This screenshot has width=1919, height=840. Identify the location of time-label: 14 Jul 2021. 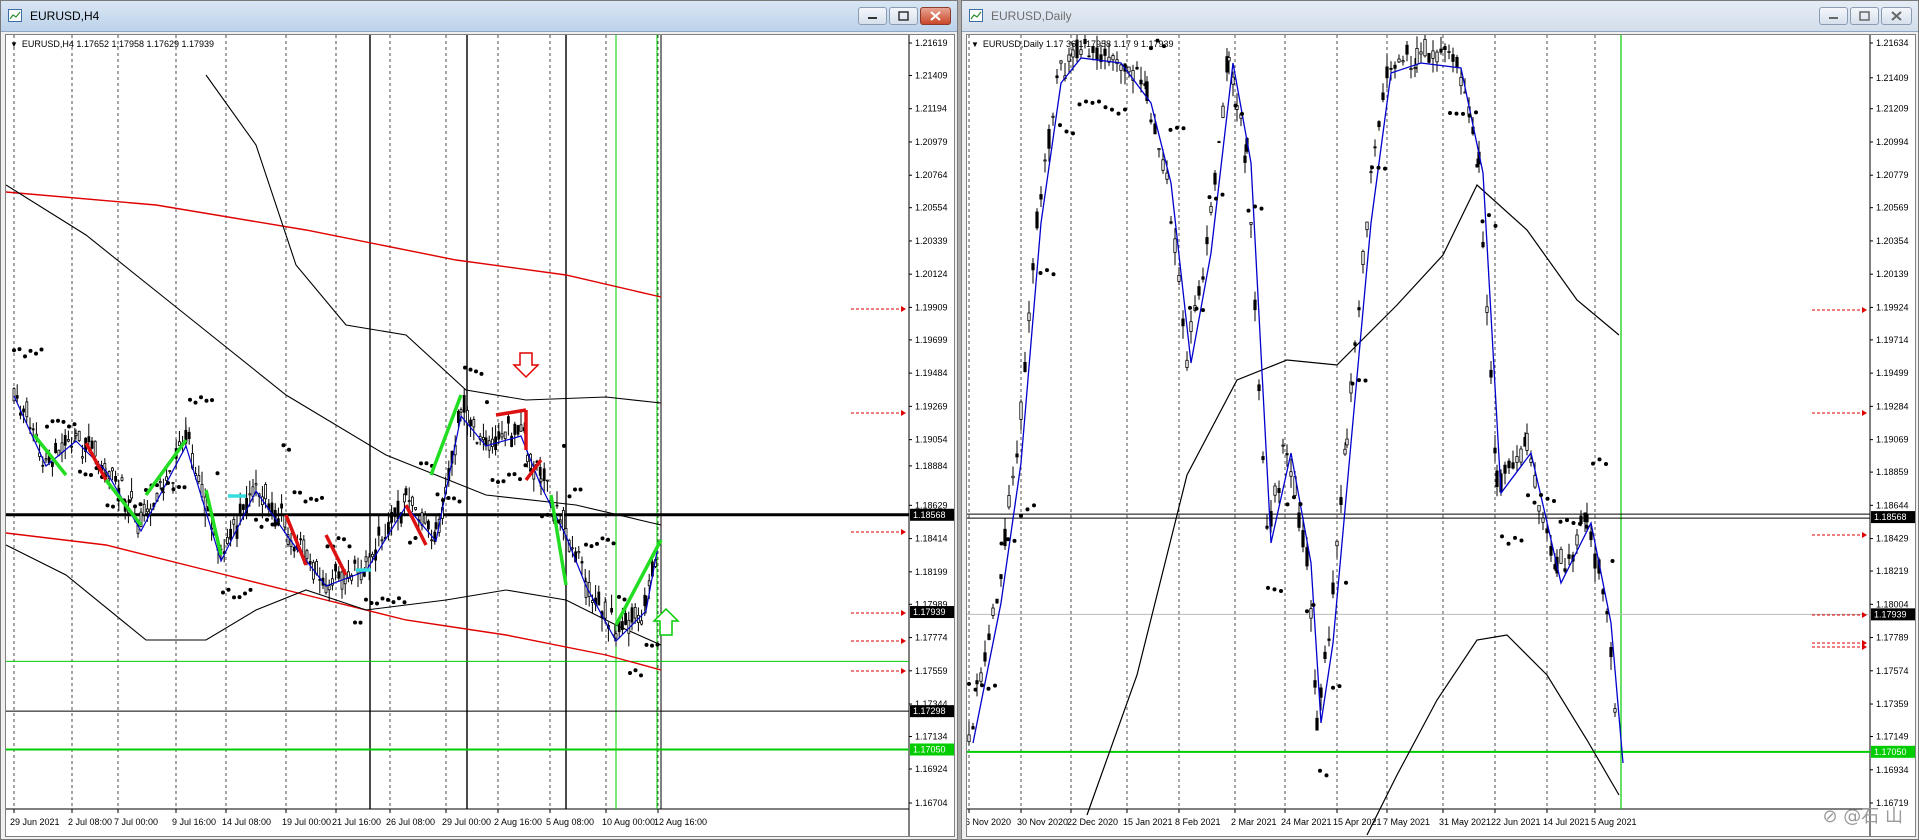
(1566, 822).